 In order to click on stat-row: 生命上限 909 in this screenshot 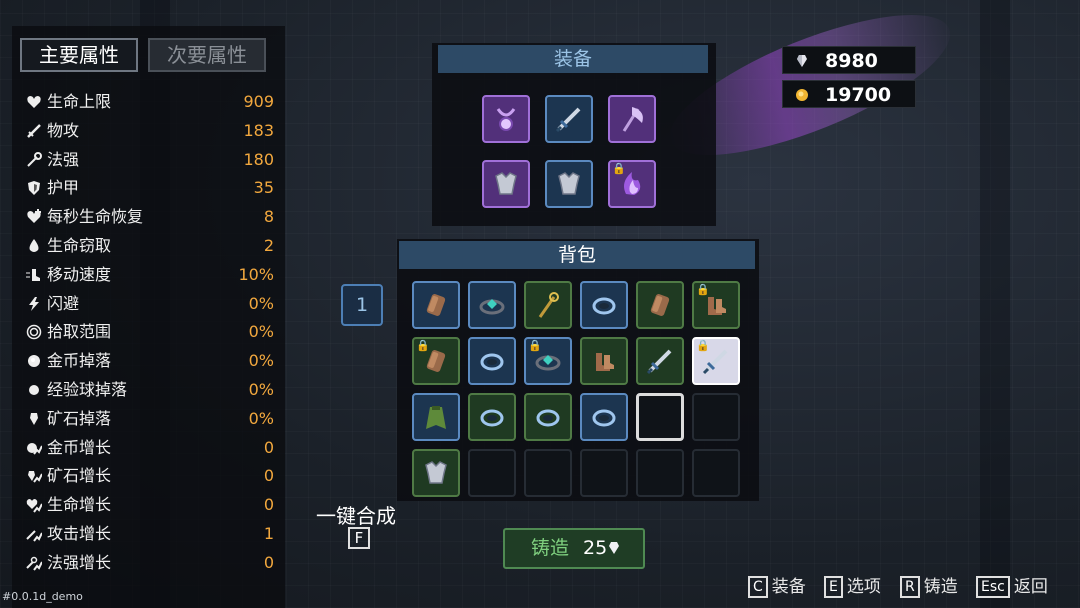, I will do `click(150, 102)`.